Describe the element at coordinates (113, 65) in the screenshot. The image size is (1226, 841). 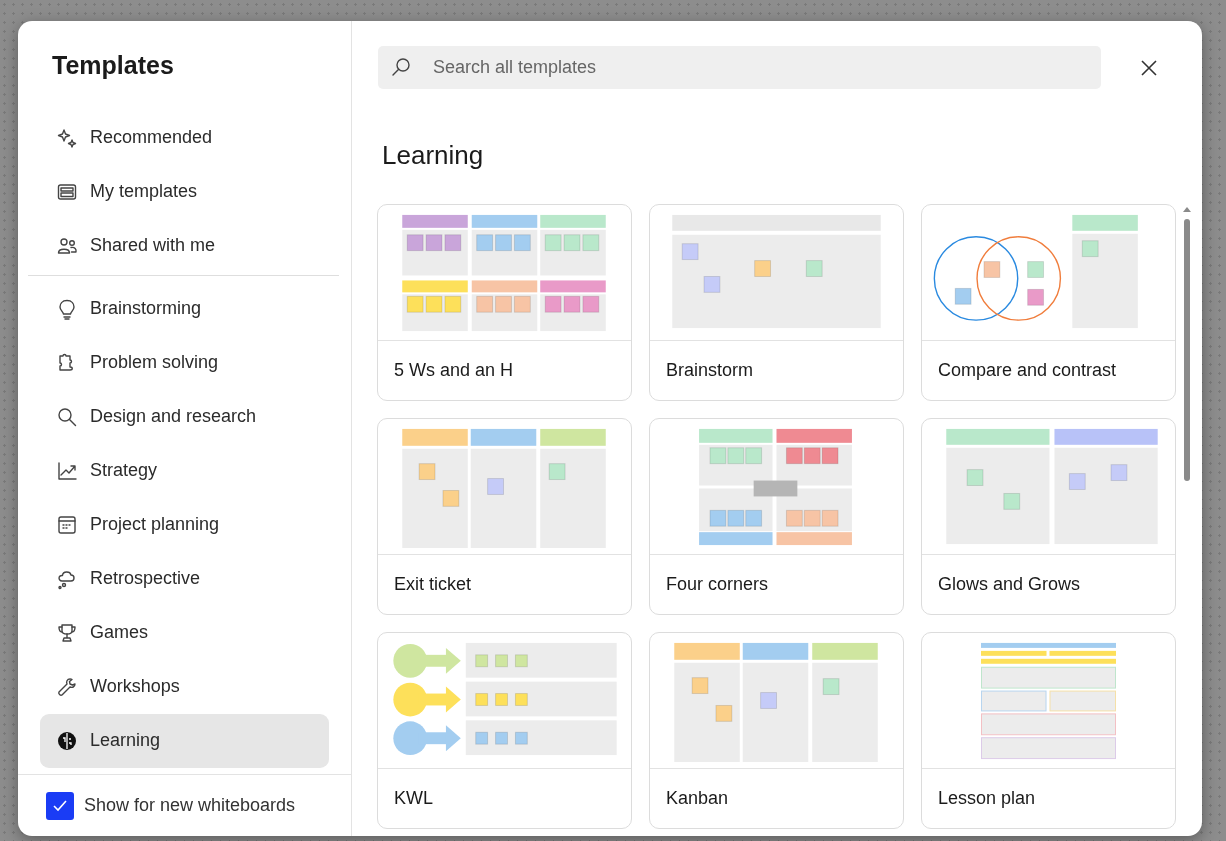
I see `sidebar-title: Templates` at that location.